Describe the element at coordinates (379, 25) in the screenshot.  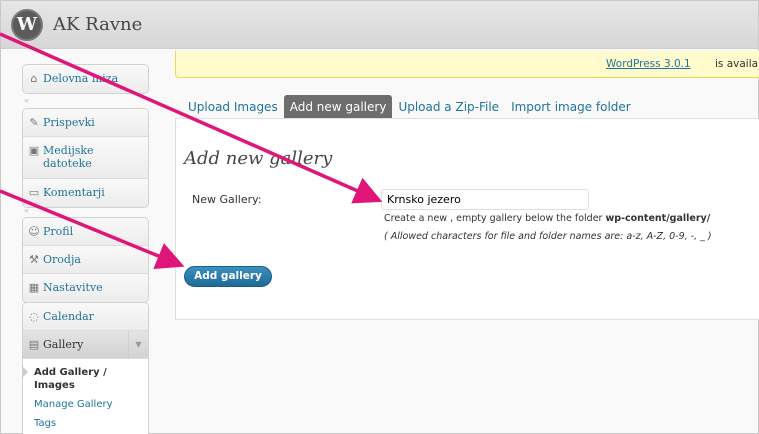
I see `admin-header: W AK Ravne` at that location.